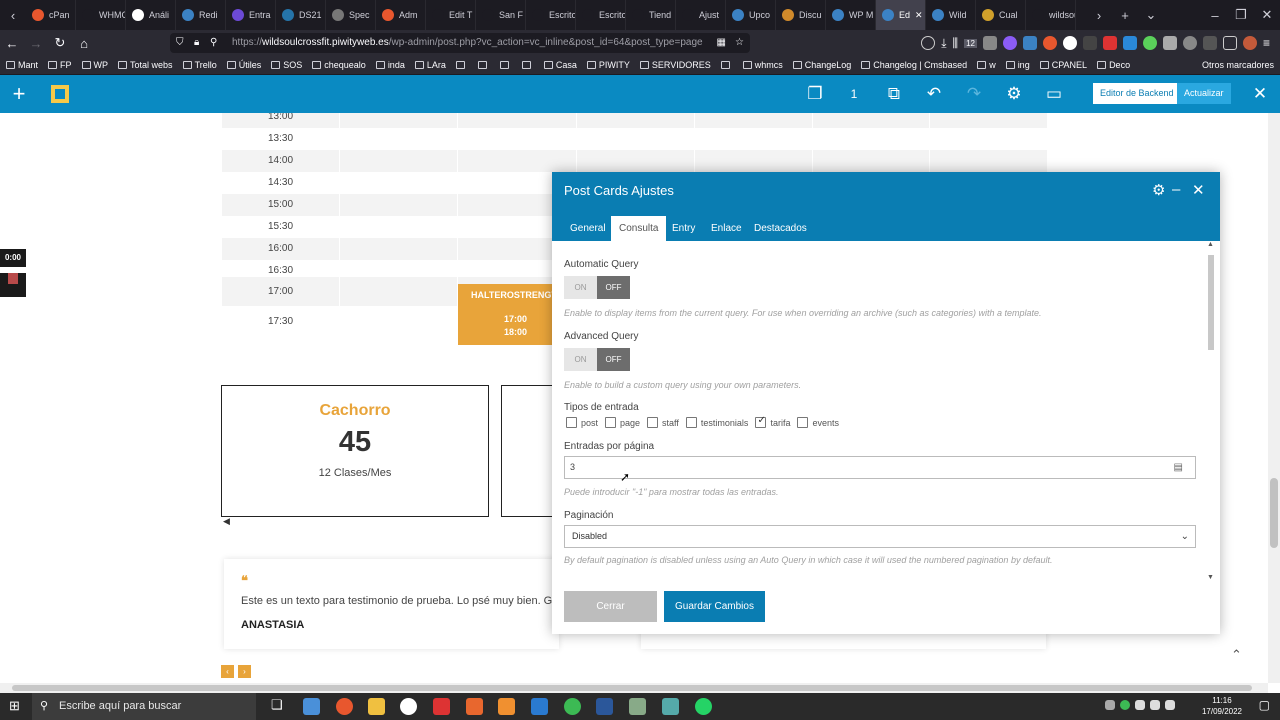 Image resolution: width=1280 pixels, height=720 pixels. Describe the element at coordinates (1158, 190) in the screenshot. I see `modal-settings-icon: ⚙` at that location.